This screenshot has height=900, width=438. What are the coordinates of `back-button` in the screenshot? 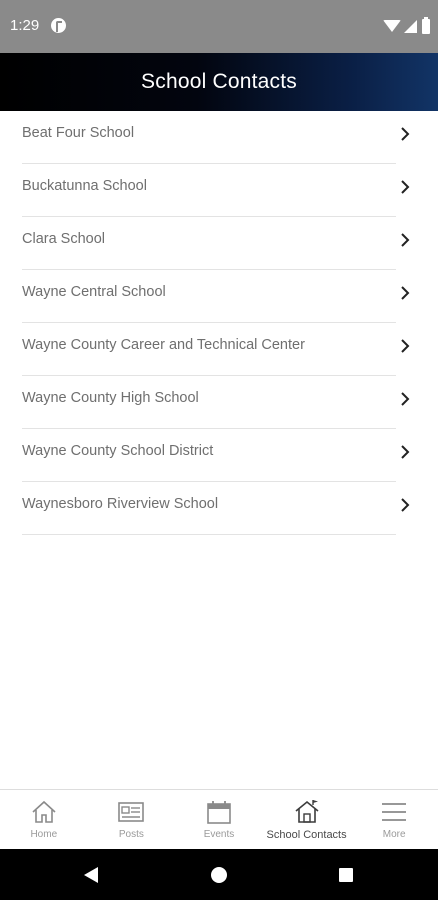 It's located at (91, 875).